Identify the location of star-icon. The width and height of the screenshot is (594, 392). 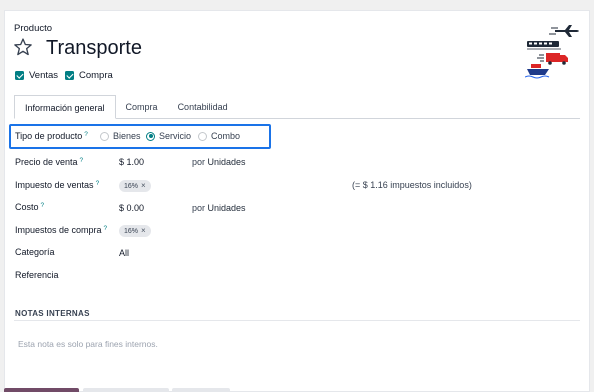
(23, 47).